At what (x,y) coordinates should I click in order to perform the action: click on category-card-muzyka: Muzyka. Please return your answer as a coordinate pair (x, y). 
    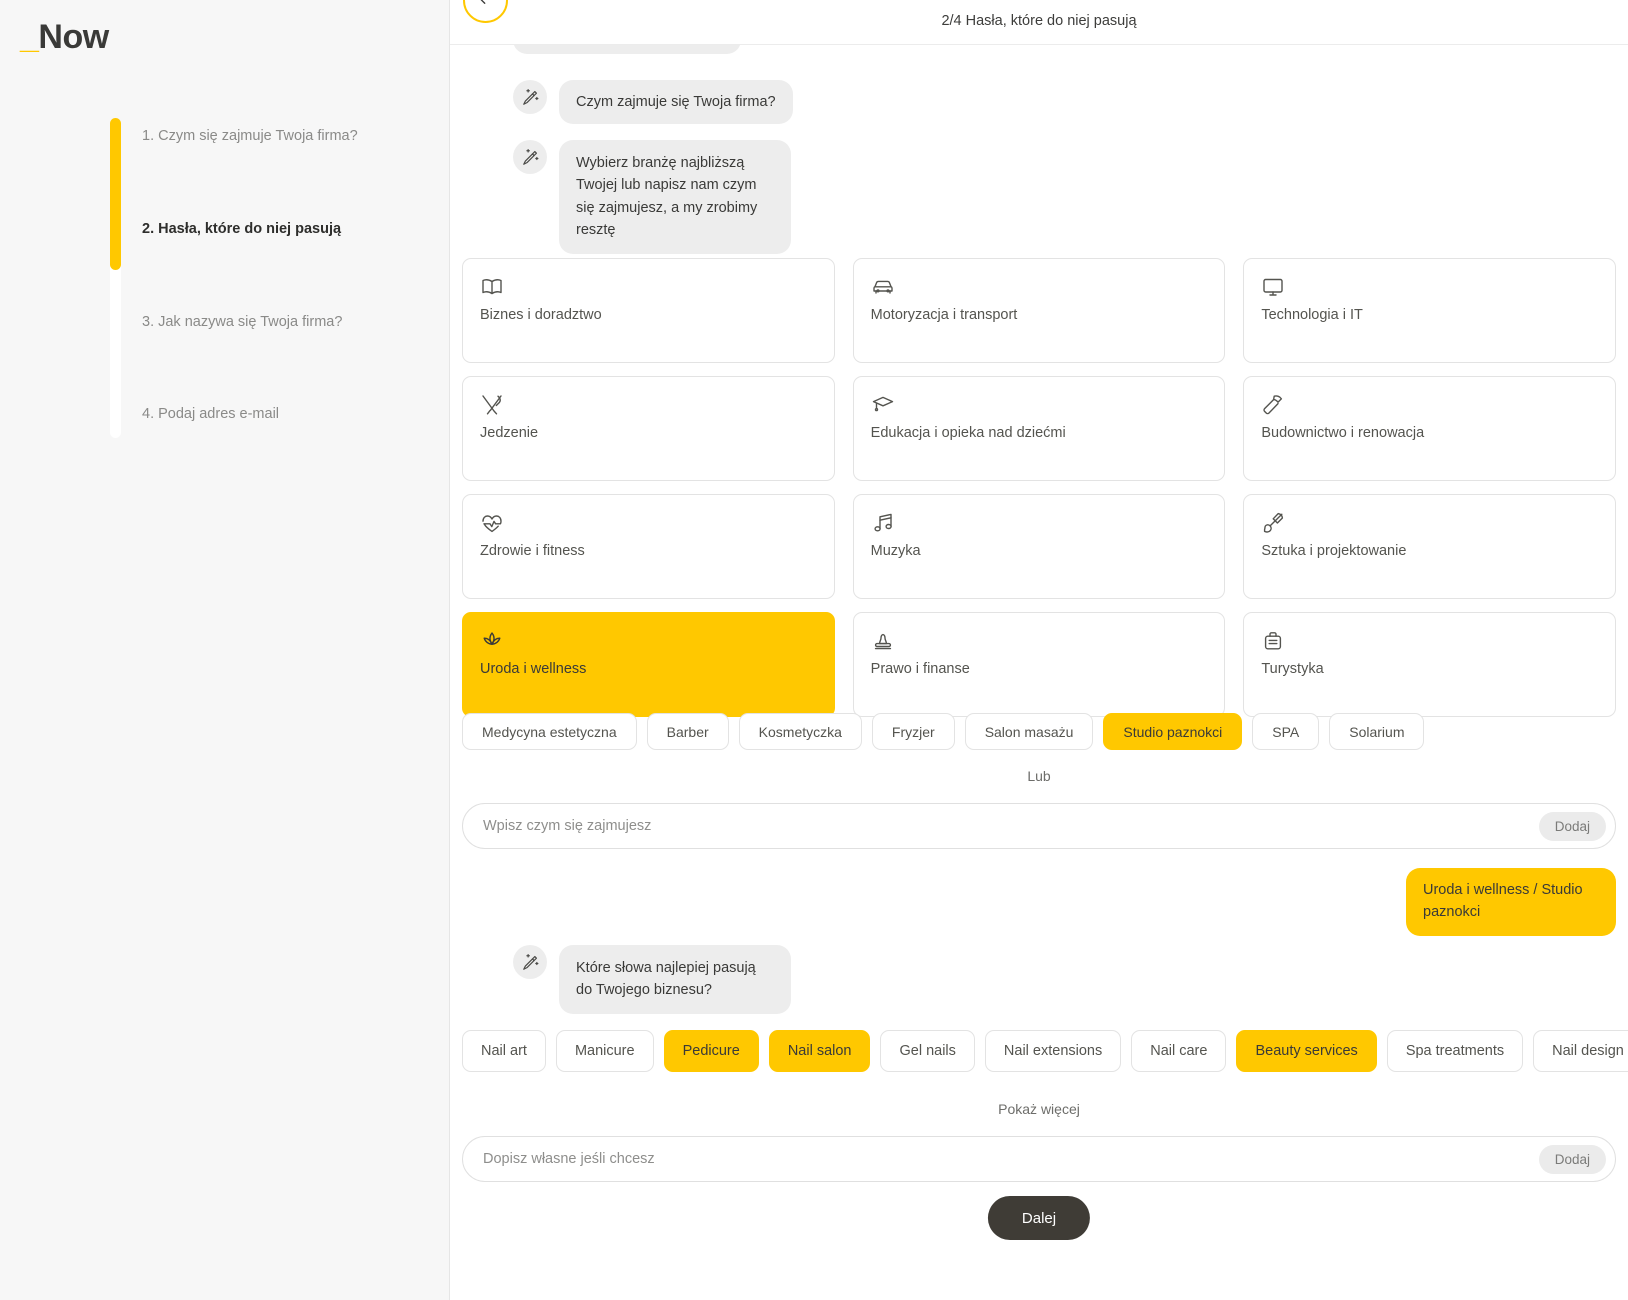
    Looking at the image, I should click on (1039, 546).